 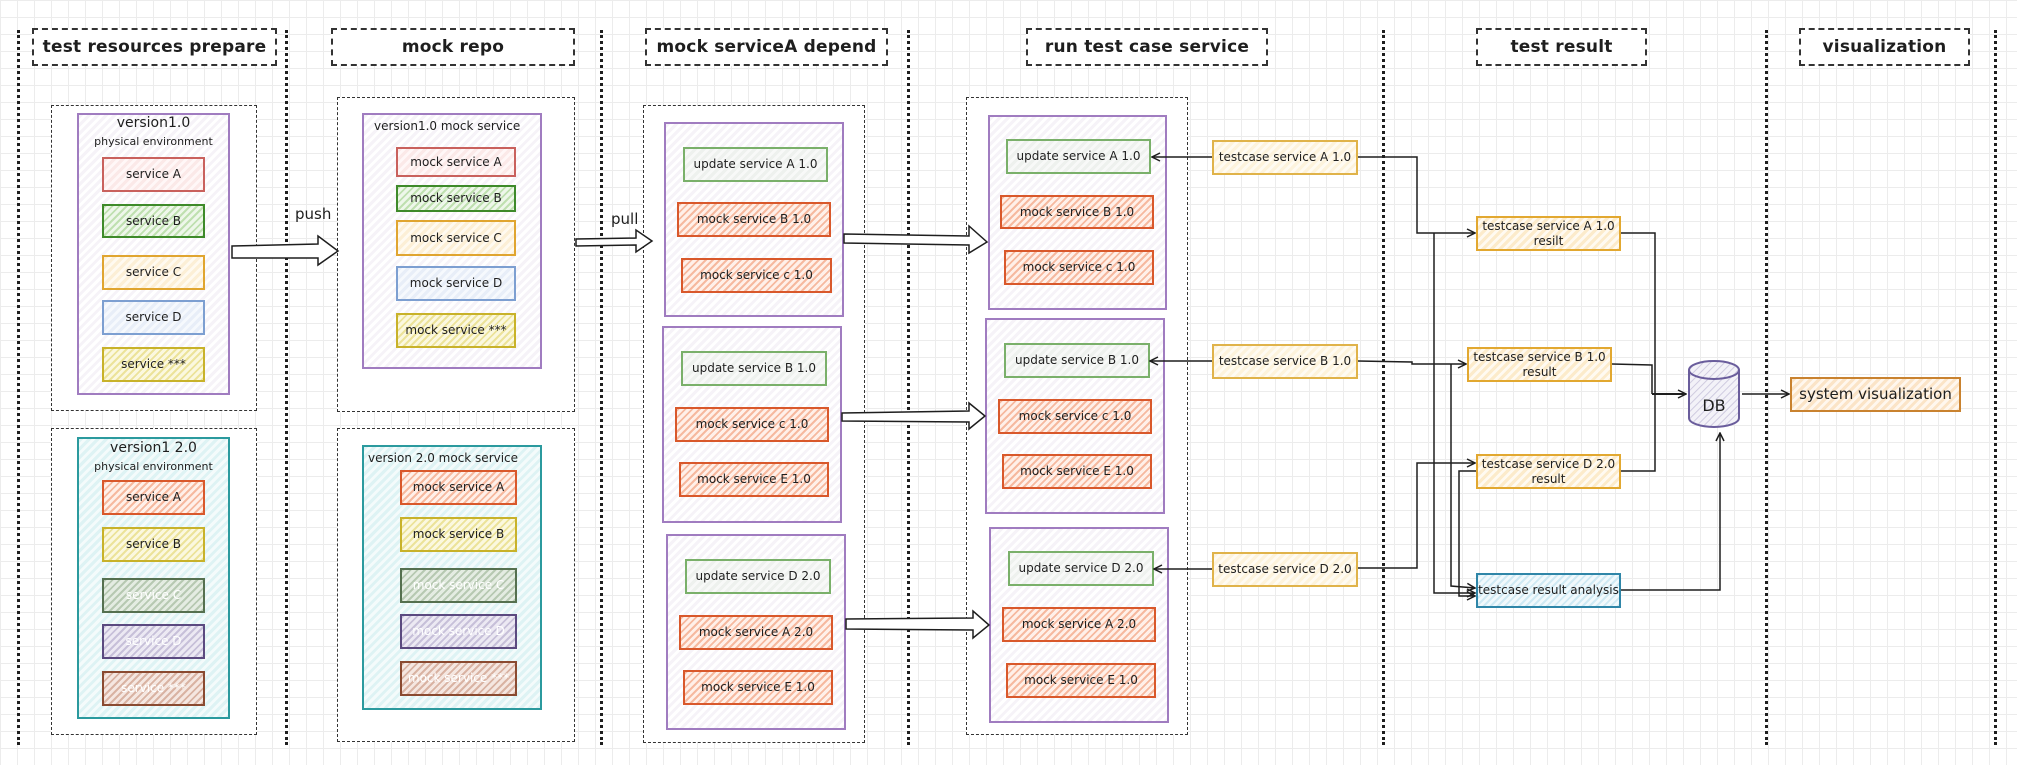 I want to click on pull-label: pull, so click(x=625, y=219).